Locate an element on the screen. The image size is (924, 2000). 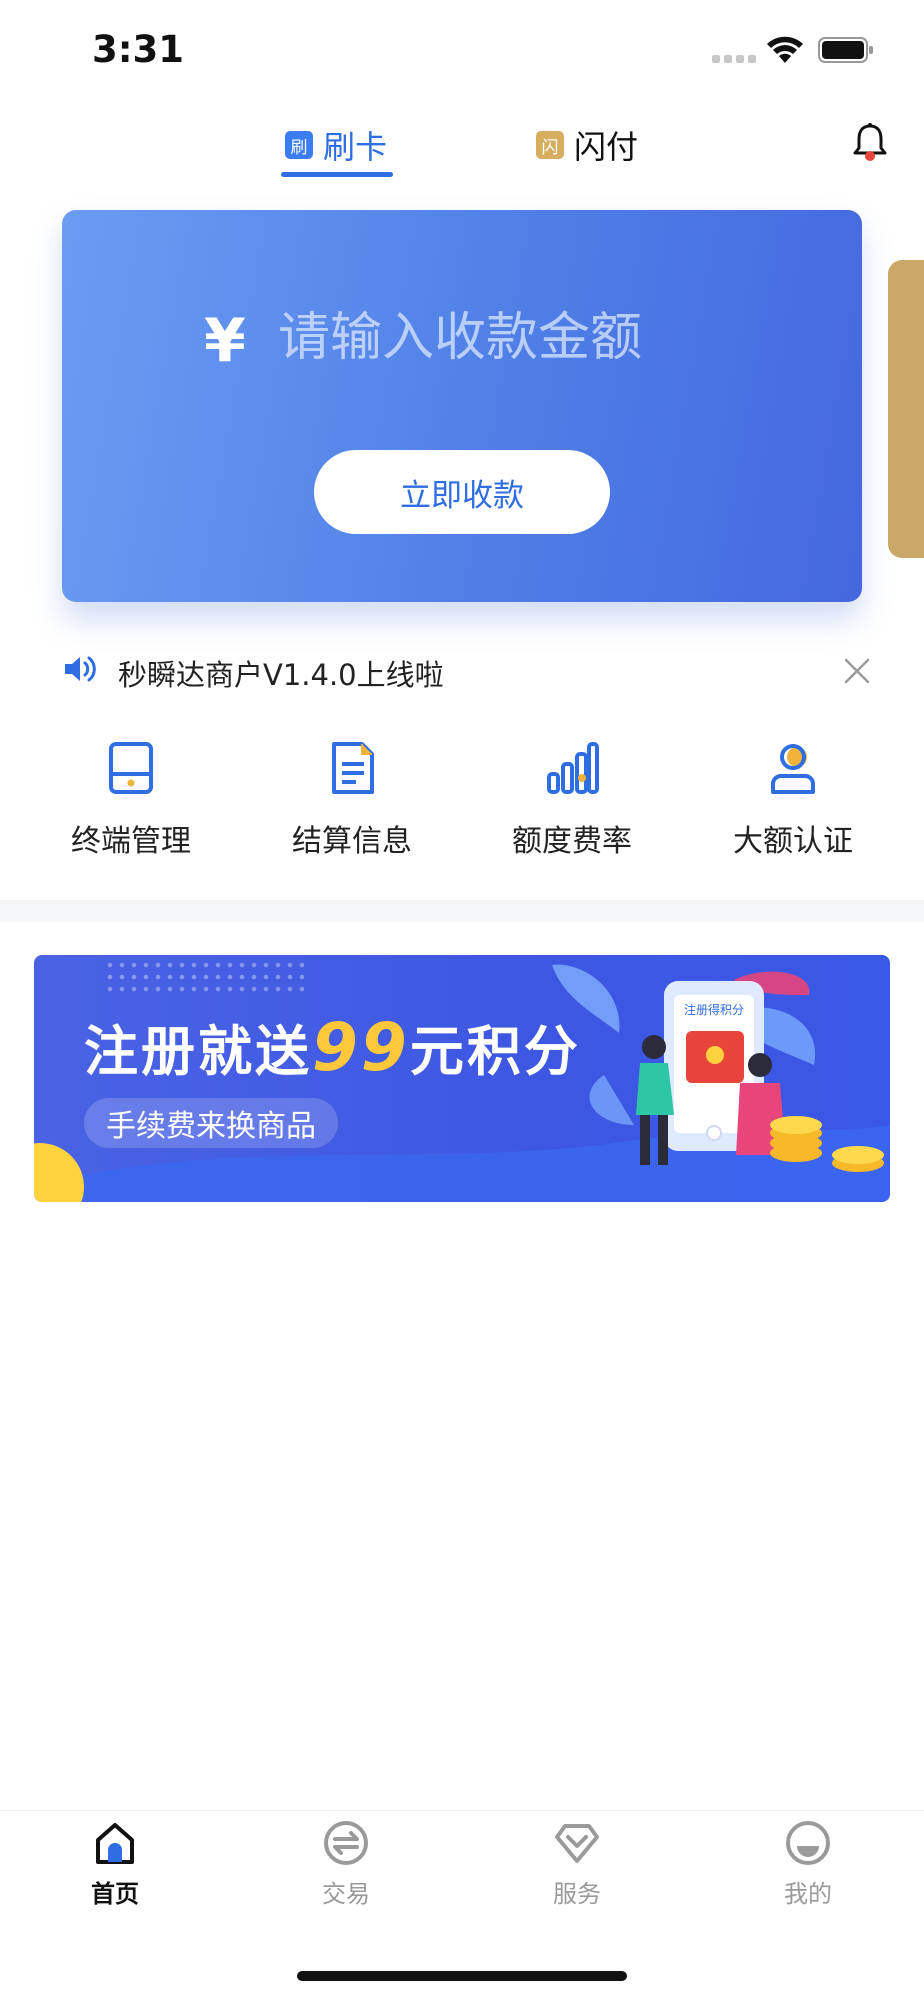
banner-subtitle: 手续费来换商品 is located at coordinates (211, 1123).